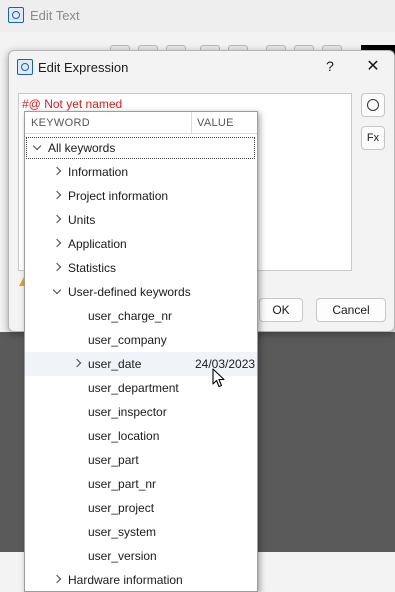  I want to click on tree-row-label: user_system, so click(122, 532).